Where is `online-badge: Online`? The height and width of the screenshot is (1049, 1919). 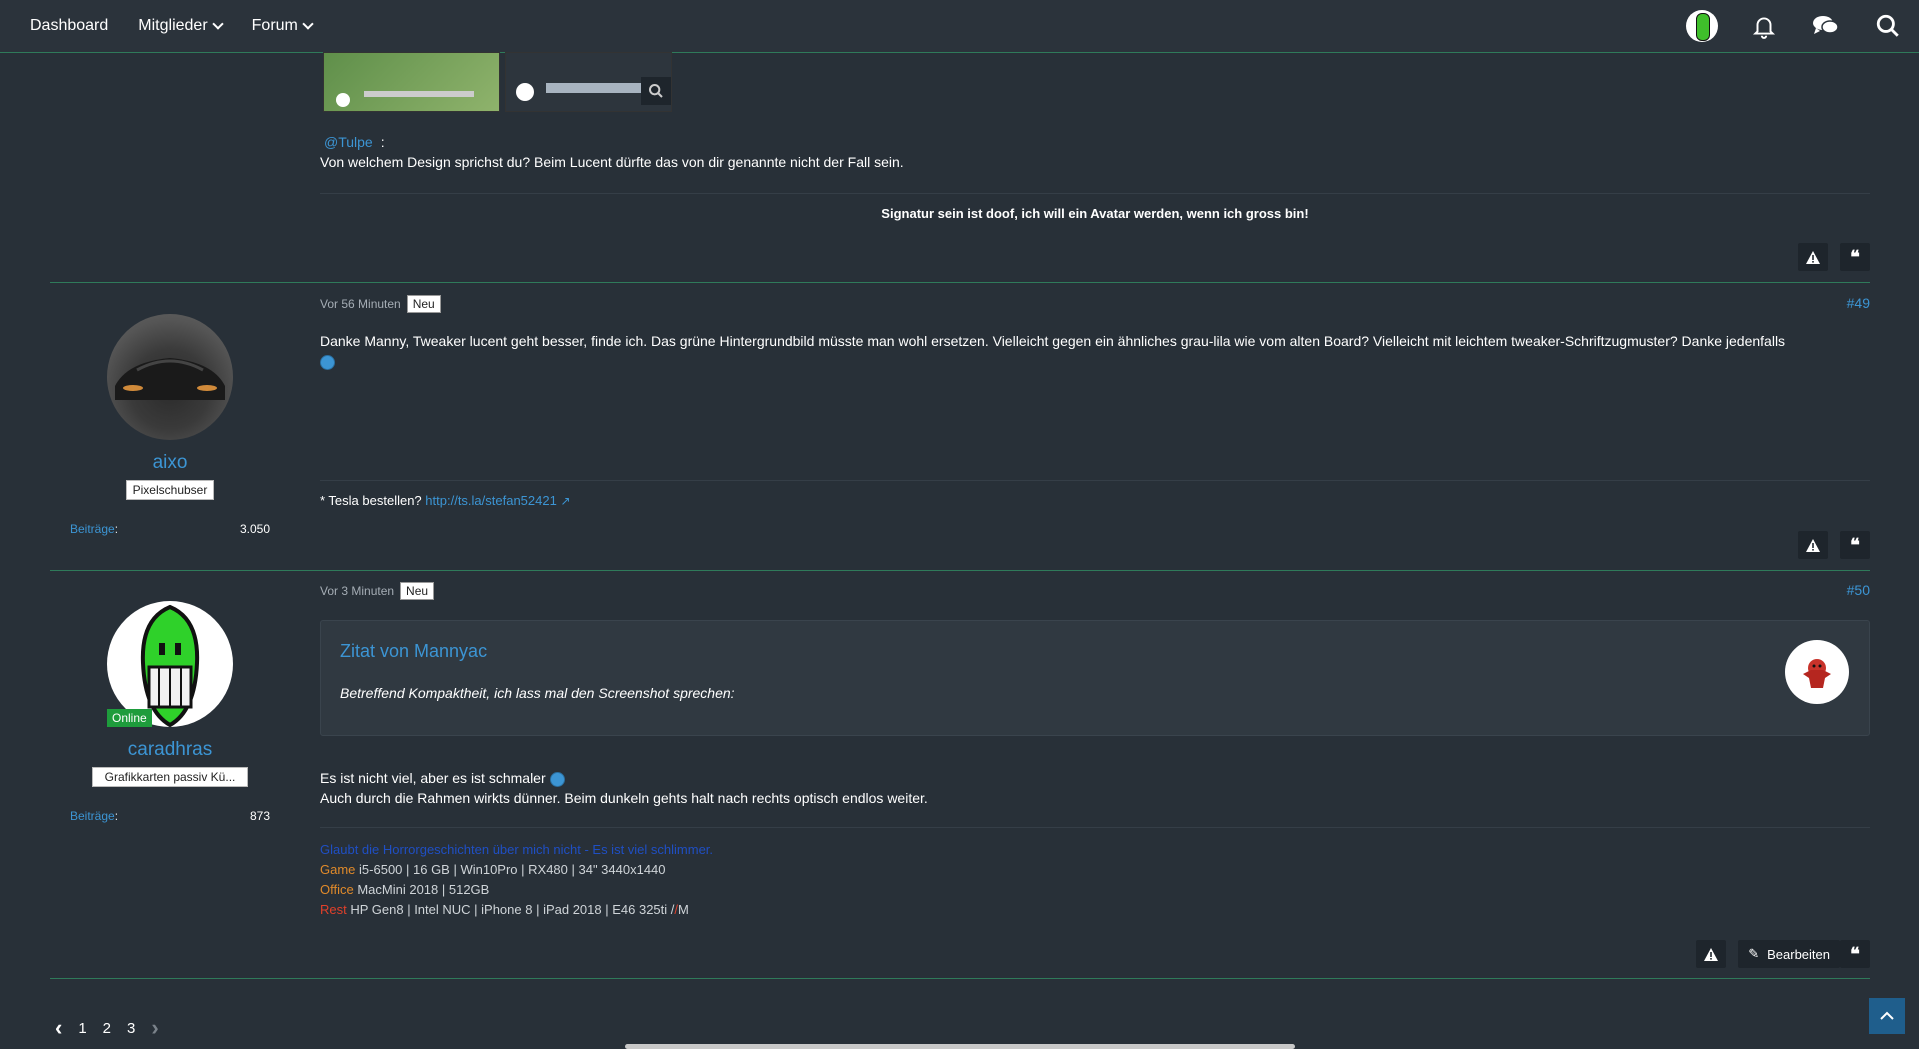 online-badge: Online is located at coordinates (129, 718).